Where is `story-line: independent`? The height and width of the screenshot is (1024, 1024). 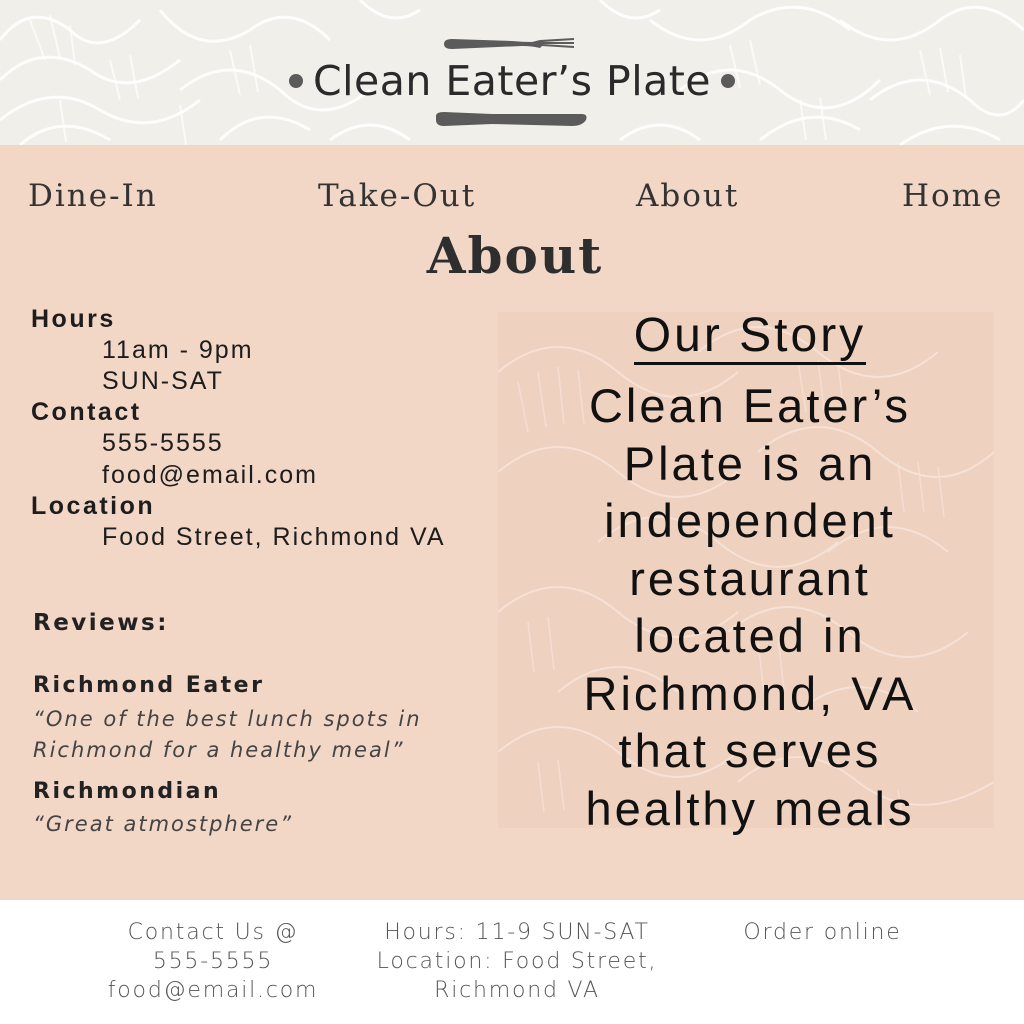
story-line: independent is located at coordinates (750, 520).